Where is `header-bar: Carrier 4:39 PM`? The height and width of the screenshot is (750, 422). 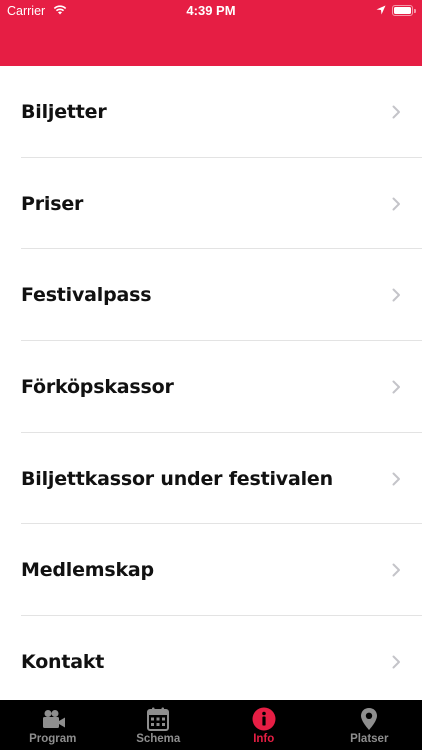
header-bar: Carrier 4:39 PM is located at coordinates (211, 33).